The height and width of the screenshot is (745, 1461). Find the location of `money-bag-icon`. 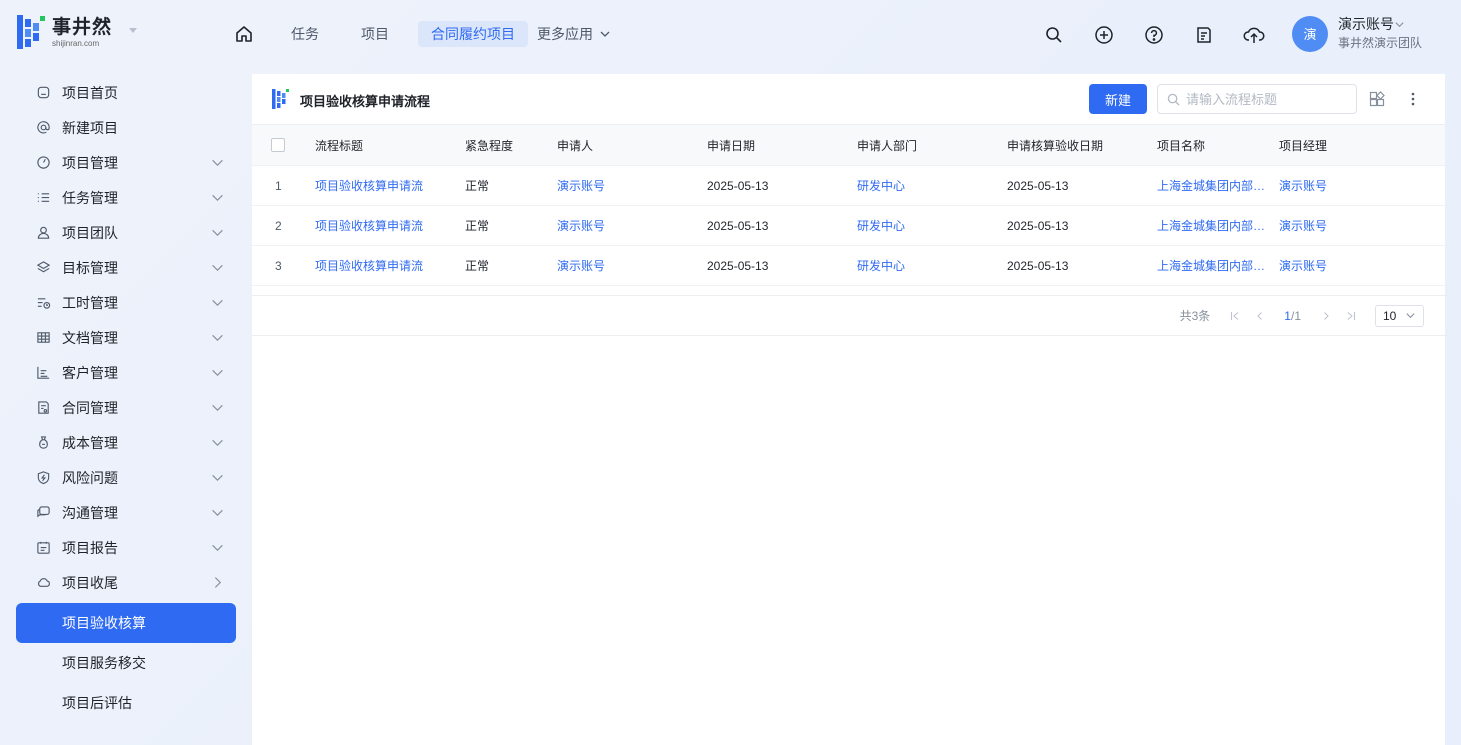

money-bag-icon is located at coordinates (43, 442).